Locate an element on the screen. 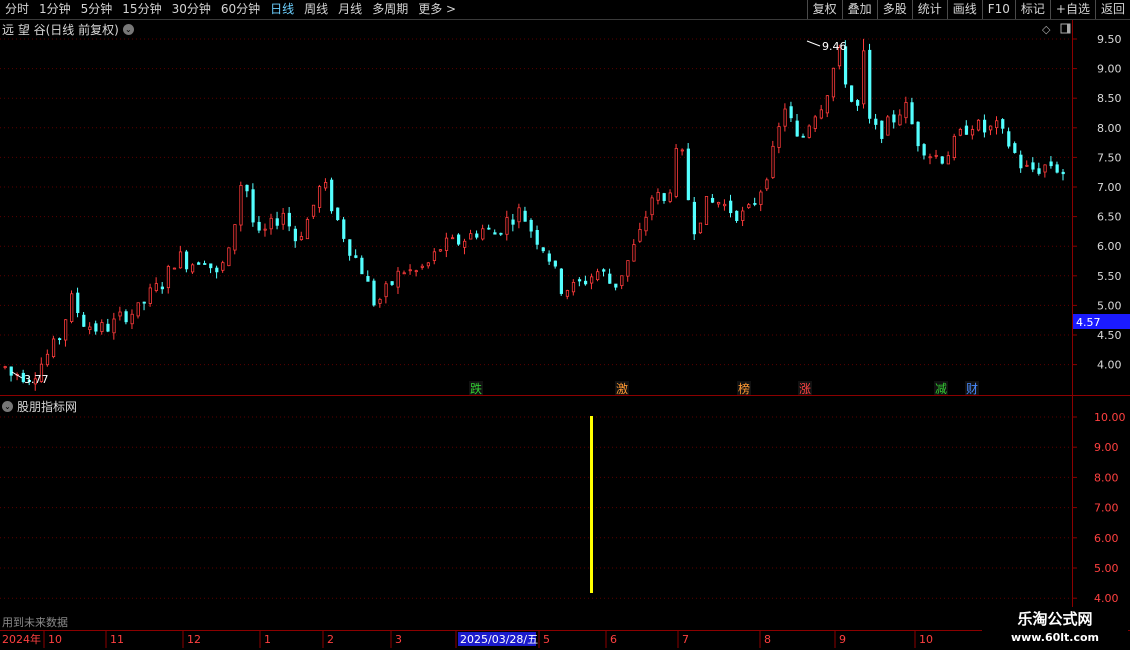 The width and height of the screenshot is (1130, 650). watermark-url: www.60lt.com is located at coordinates (1055, 637).